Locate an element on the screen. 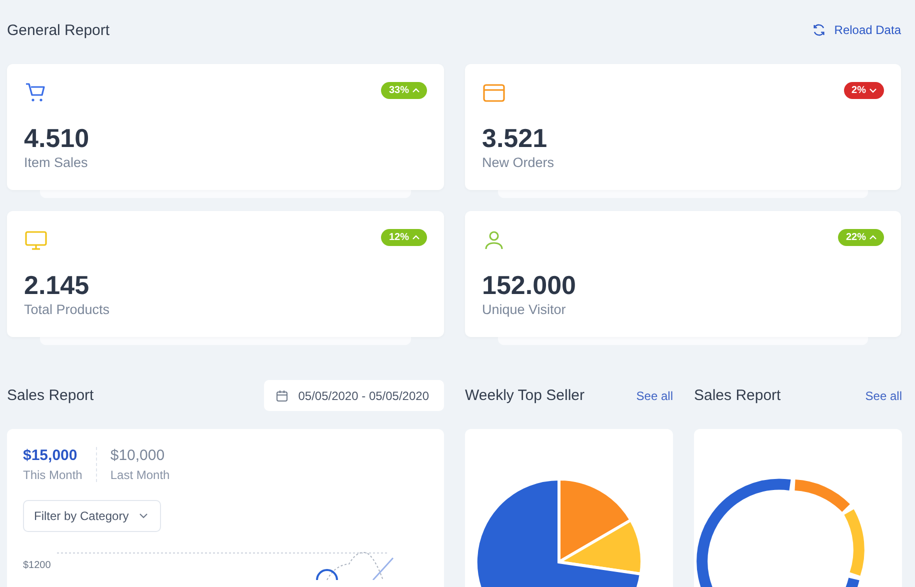 The width and height of the screenshot is (915, 587). credit-card-icon is located at coordinates (494, 93).